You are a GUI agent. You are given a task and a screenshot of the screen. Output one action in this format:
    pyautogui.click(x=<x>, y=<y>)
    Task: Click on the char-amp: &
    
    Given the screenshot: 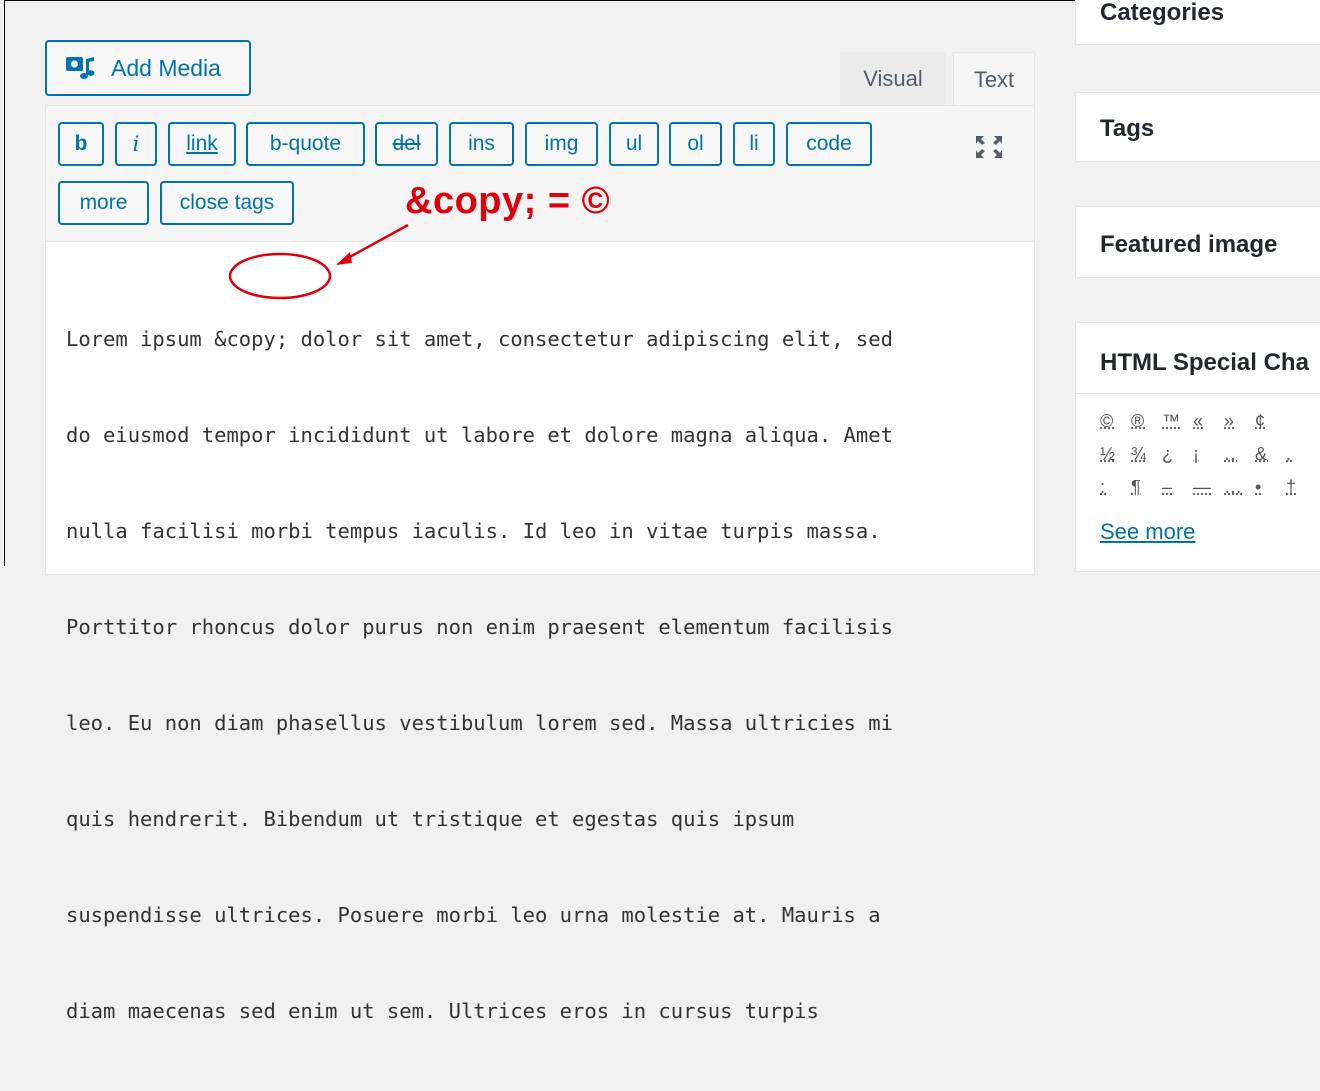 What is the action you would take?
    pyautogui.click(x=1270, y=454)
    